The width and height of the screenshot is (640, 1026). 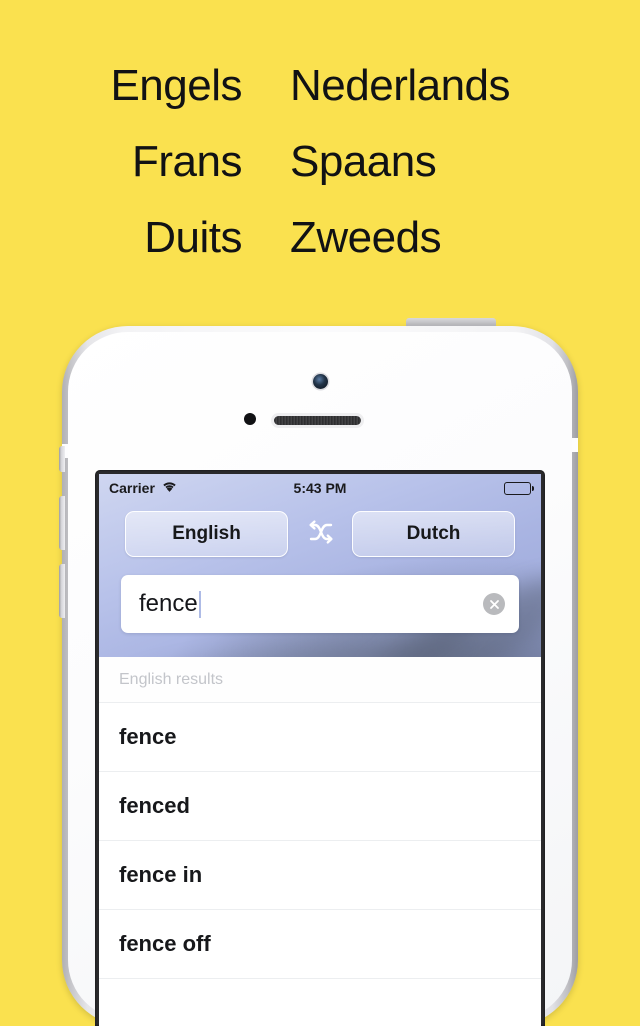 What do you see at coordinates (132, 488) in the screenshot?
I see `carrier-label: Carrier` at bounding box center [132, 488].